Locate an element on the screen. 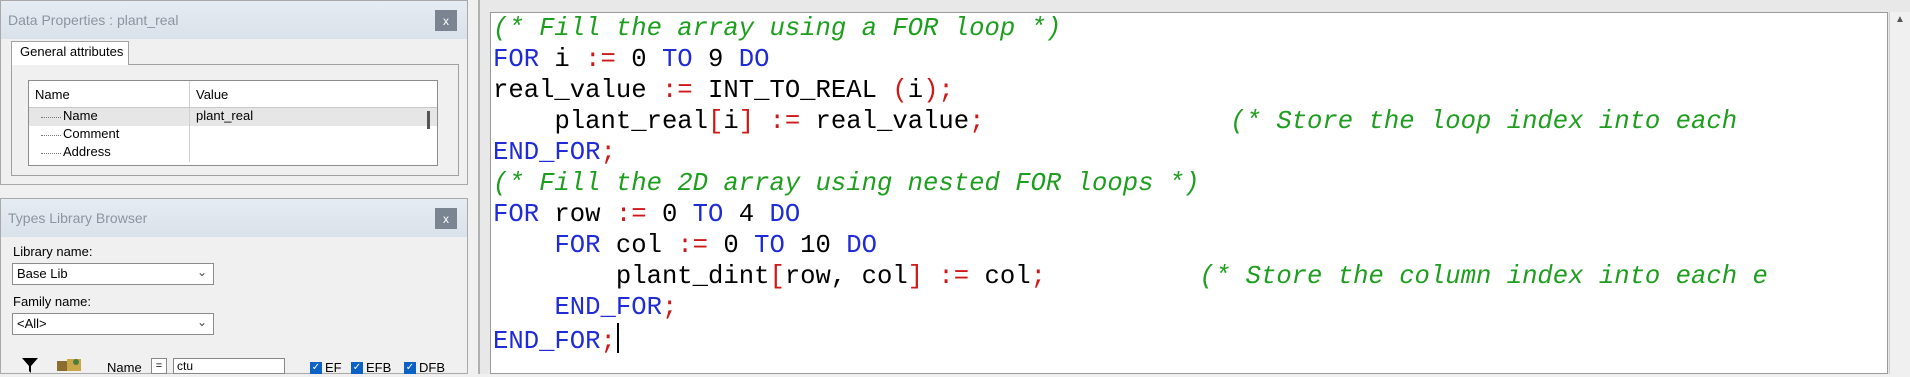  library-name-label: Library name: is located at coordinates (53, 251).